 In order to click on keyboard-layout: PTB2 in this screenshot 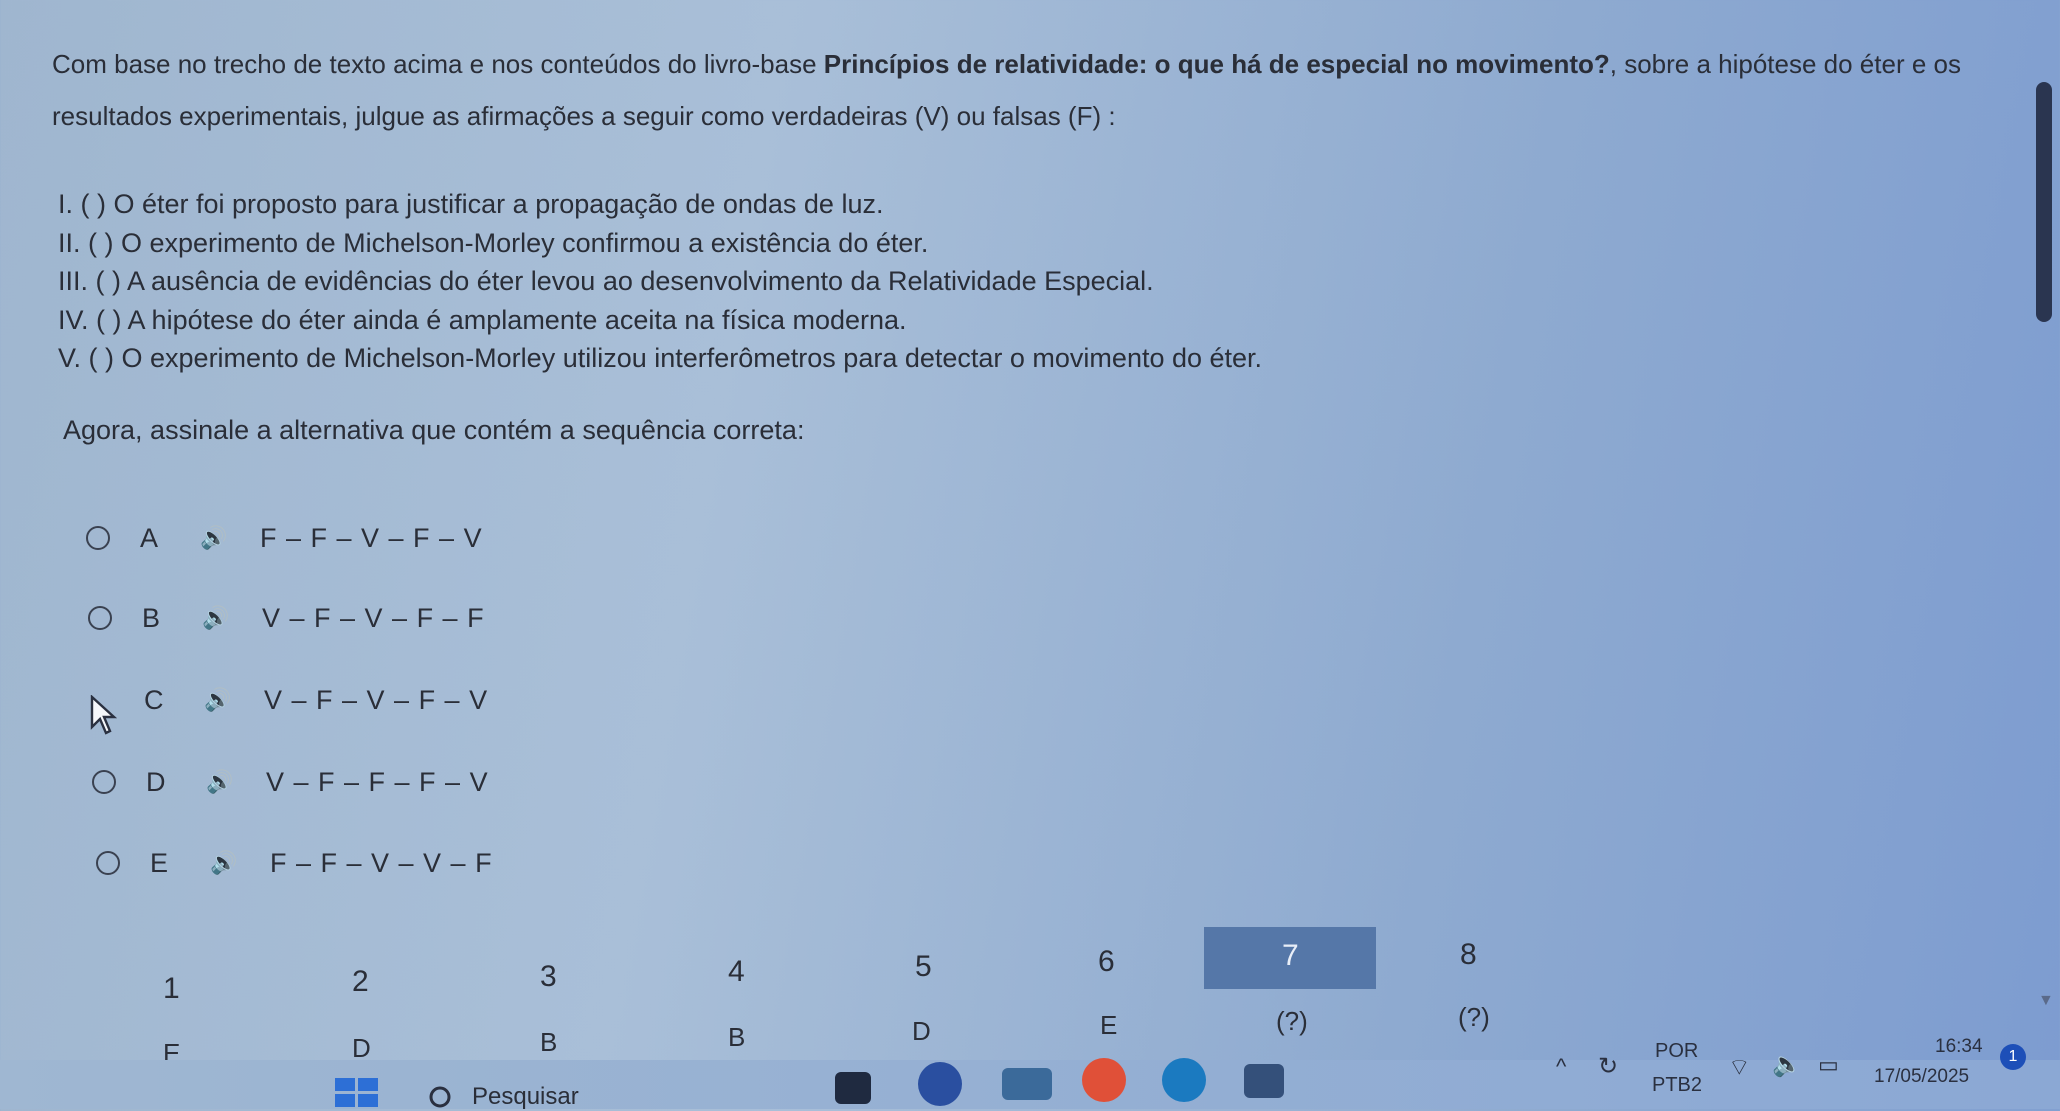, I will do `click(1677, 1085)`.